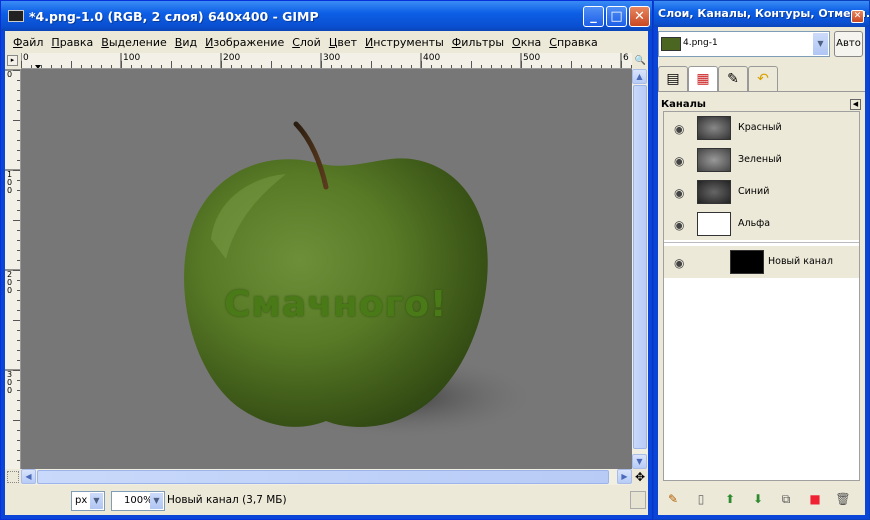 The height and width of the screenshot is (520, 870). I want to click on minimize-button: _, so click(593, 16).